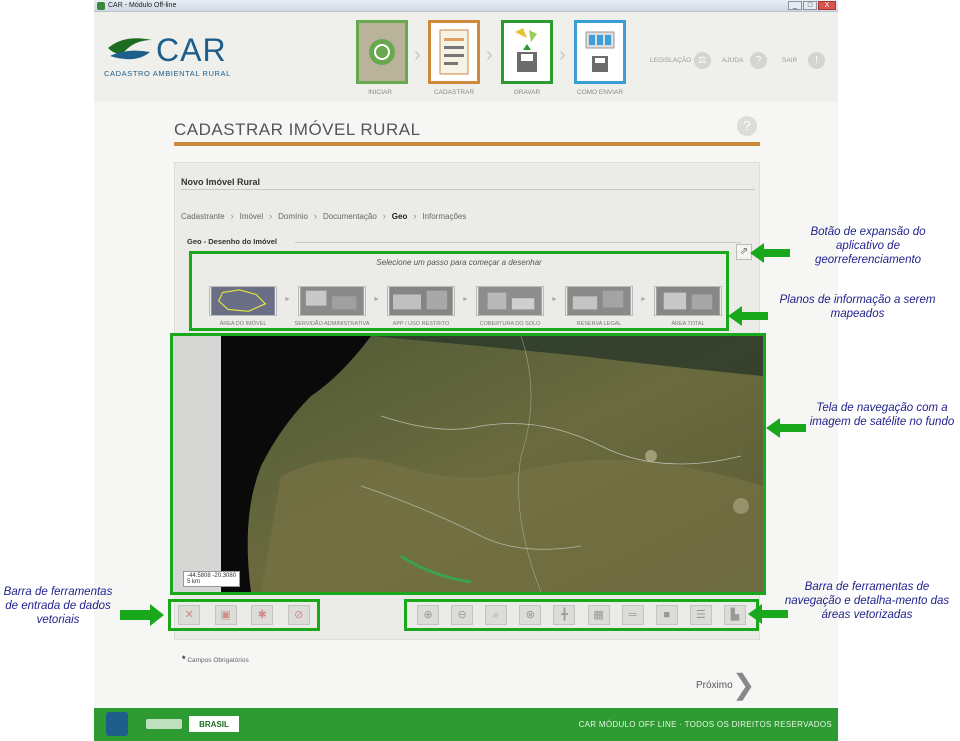 This screenshot has width=960, height=741. Describe the element at coordinates (598, 615) in the screenshot. I see `pan-icon: ▦` at that location.